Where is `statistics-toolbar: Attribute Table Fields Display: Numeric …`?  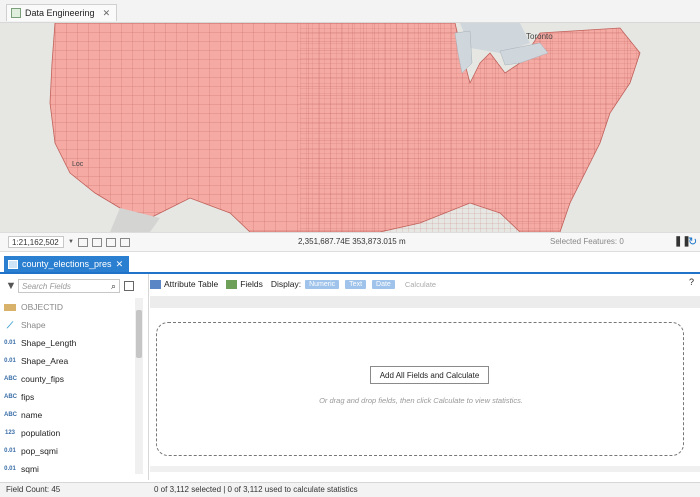 statistics-toolbar: Attribute Table Fields Display: Numeric … is located at coordinates (425, 284).